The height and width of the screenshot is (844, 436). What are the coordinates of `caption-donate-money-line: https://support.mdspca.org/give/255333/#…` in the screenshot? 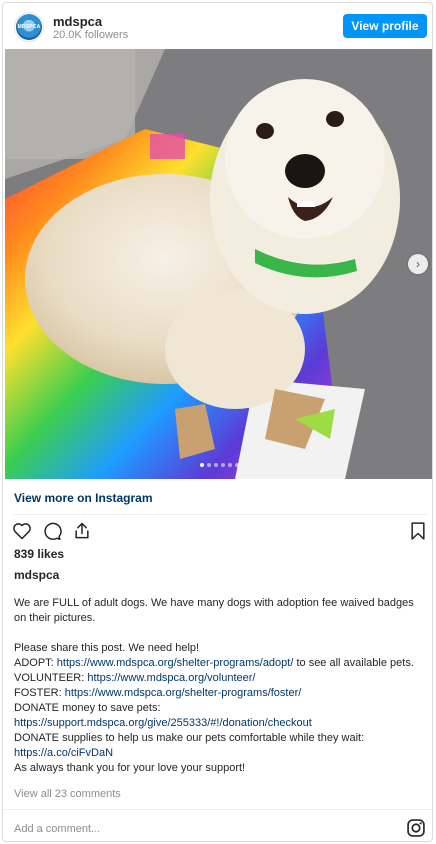 It's located at (220, 723).